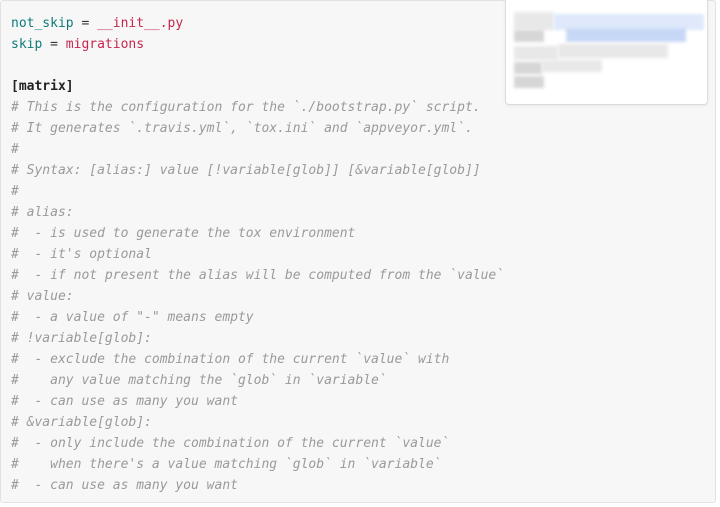  What do you see at coordinates (81, 422) in the screenshot?
I see `comment-text: # &variable[glob]:` at bounding box center [81, 422].